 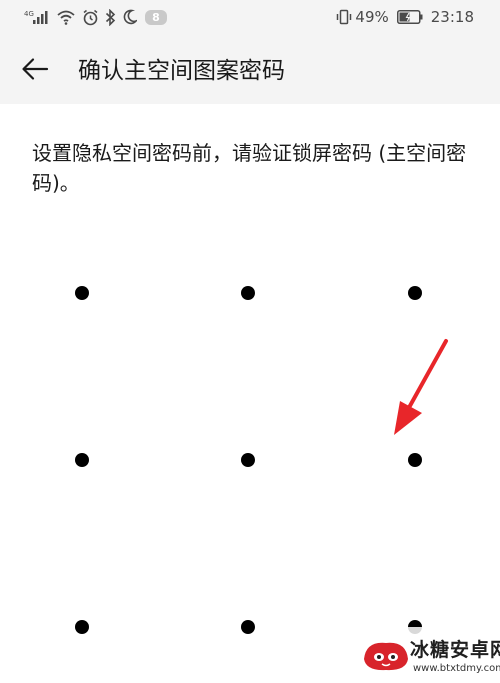 What do you see at coordinates (29, 14) in the screenshot?
I see `network-type-label: 4G` at bounding box center [29, 14].